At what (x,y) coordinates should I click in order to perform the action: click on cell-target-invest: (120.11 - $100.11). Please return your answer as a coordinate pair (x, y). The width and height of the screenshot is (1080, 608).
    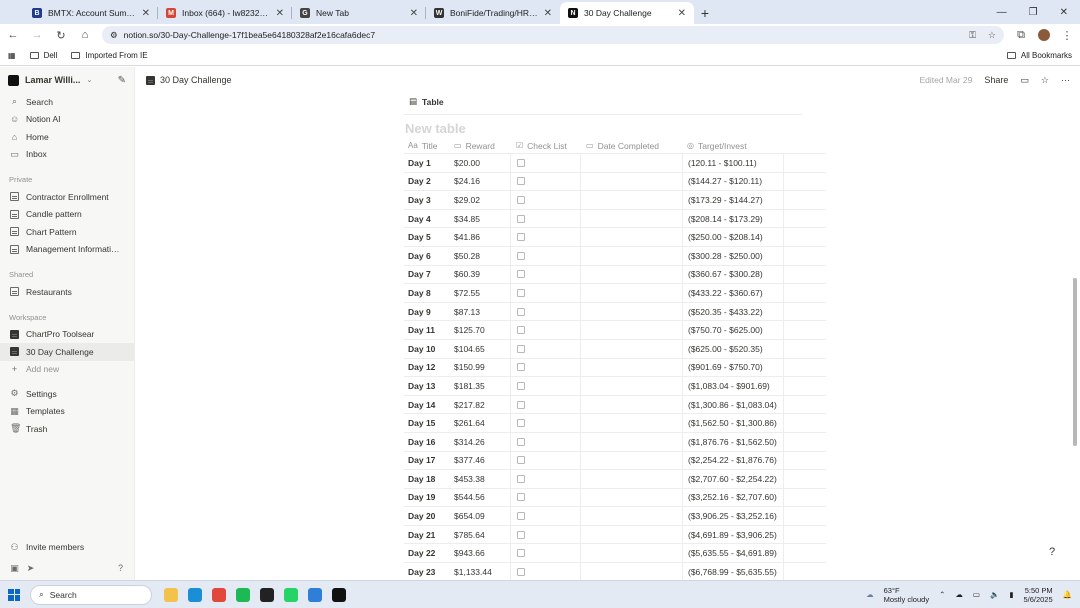
    Looking at the image, I should click on (733, 163).